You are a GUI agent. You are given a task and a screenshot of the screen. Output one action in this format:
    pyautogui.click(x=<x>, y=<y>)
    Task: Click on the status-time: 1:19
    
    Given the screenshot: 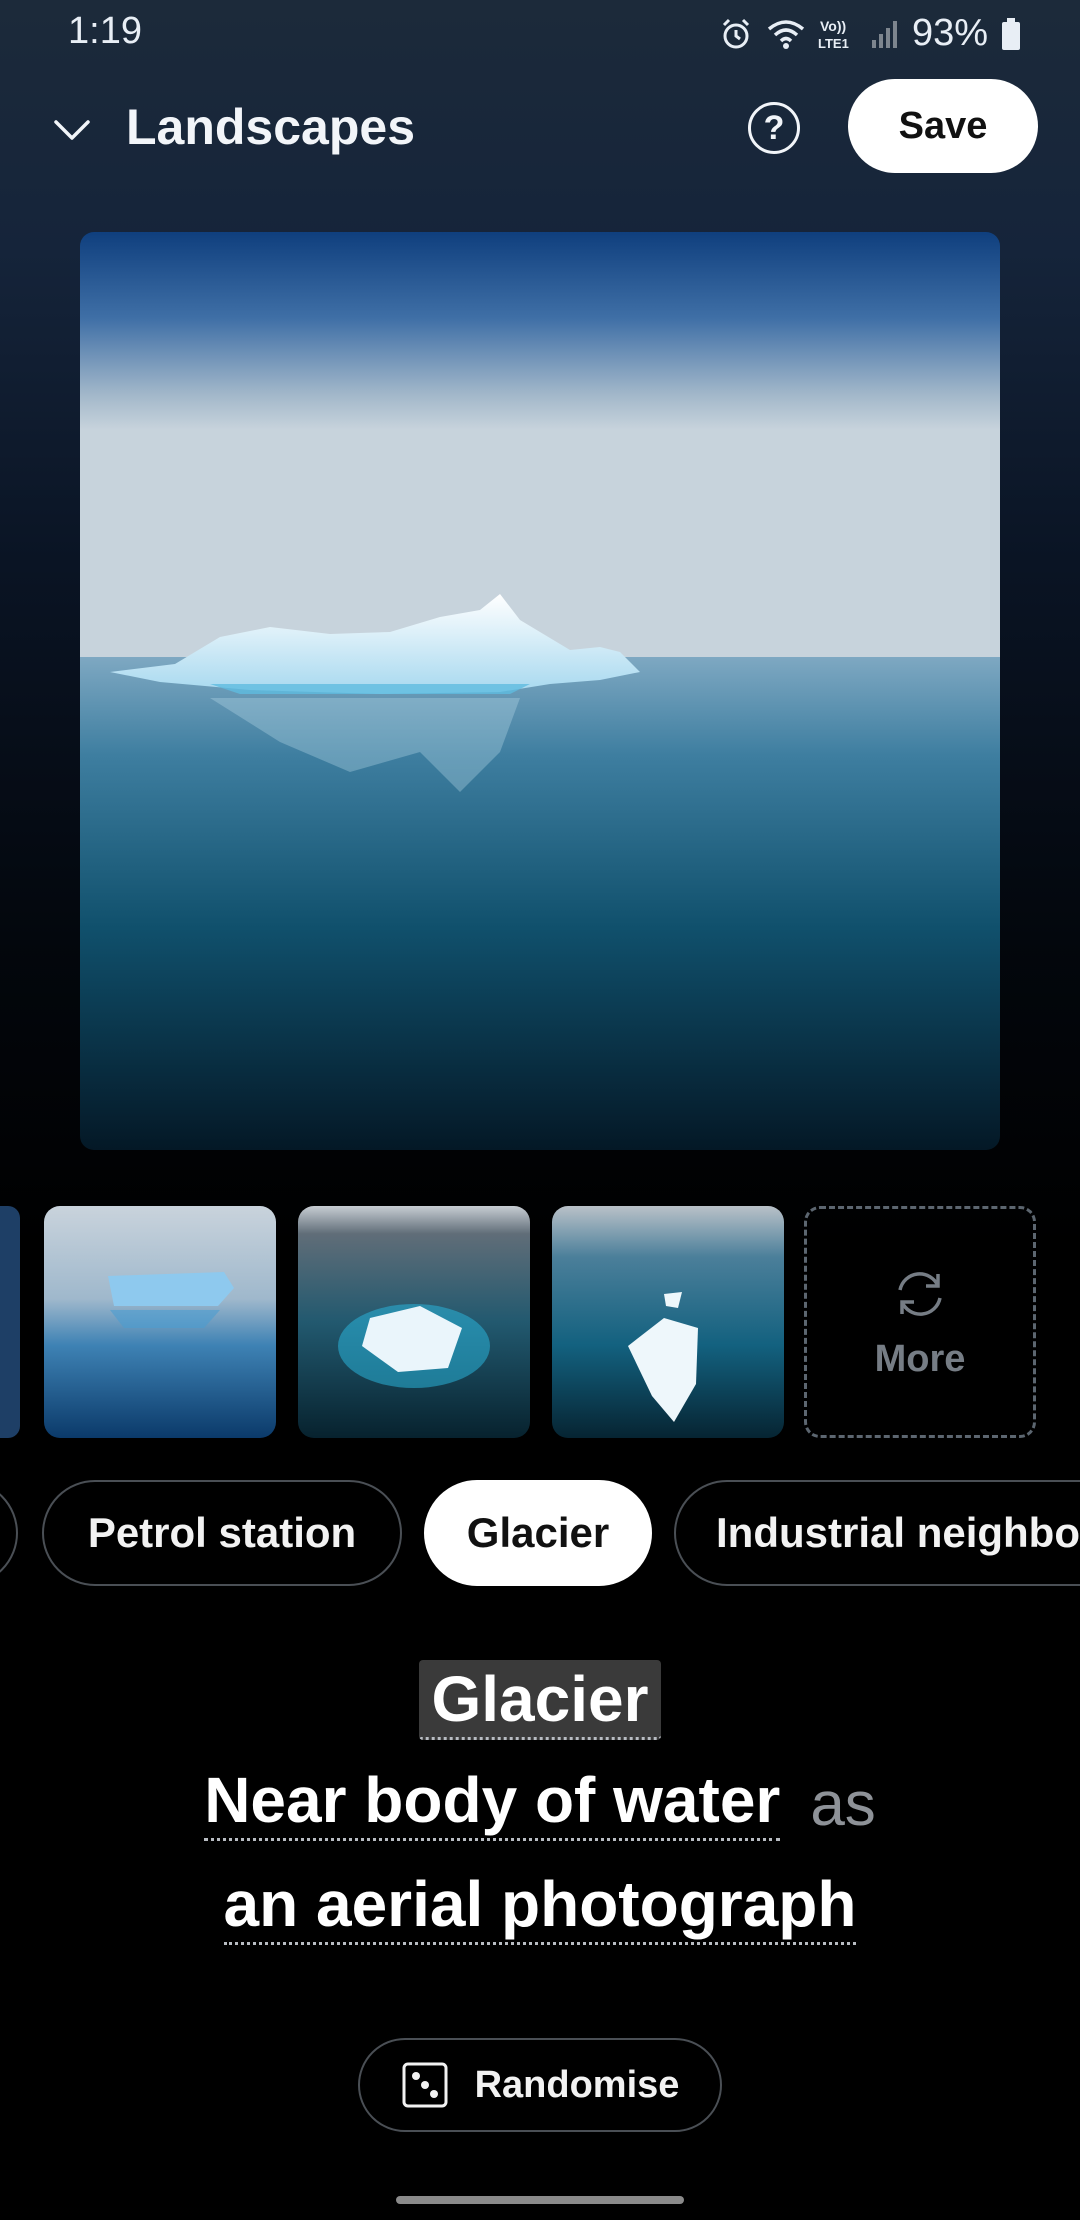 What is the action you would take?
    pyautogui.click(x=105, y=31)
    